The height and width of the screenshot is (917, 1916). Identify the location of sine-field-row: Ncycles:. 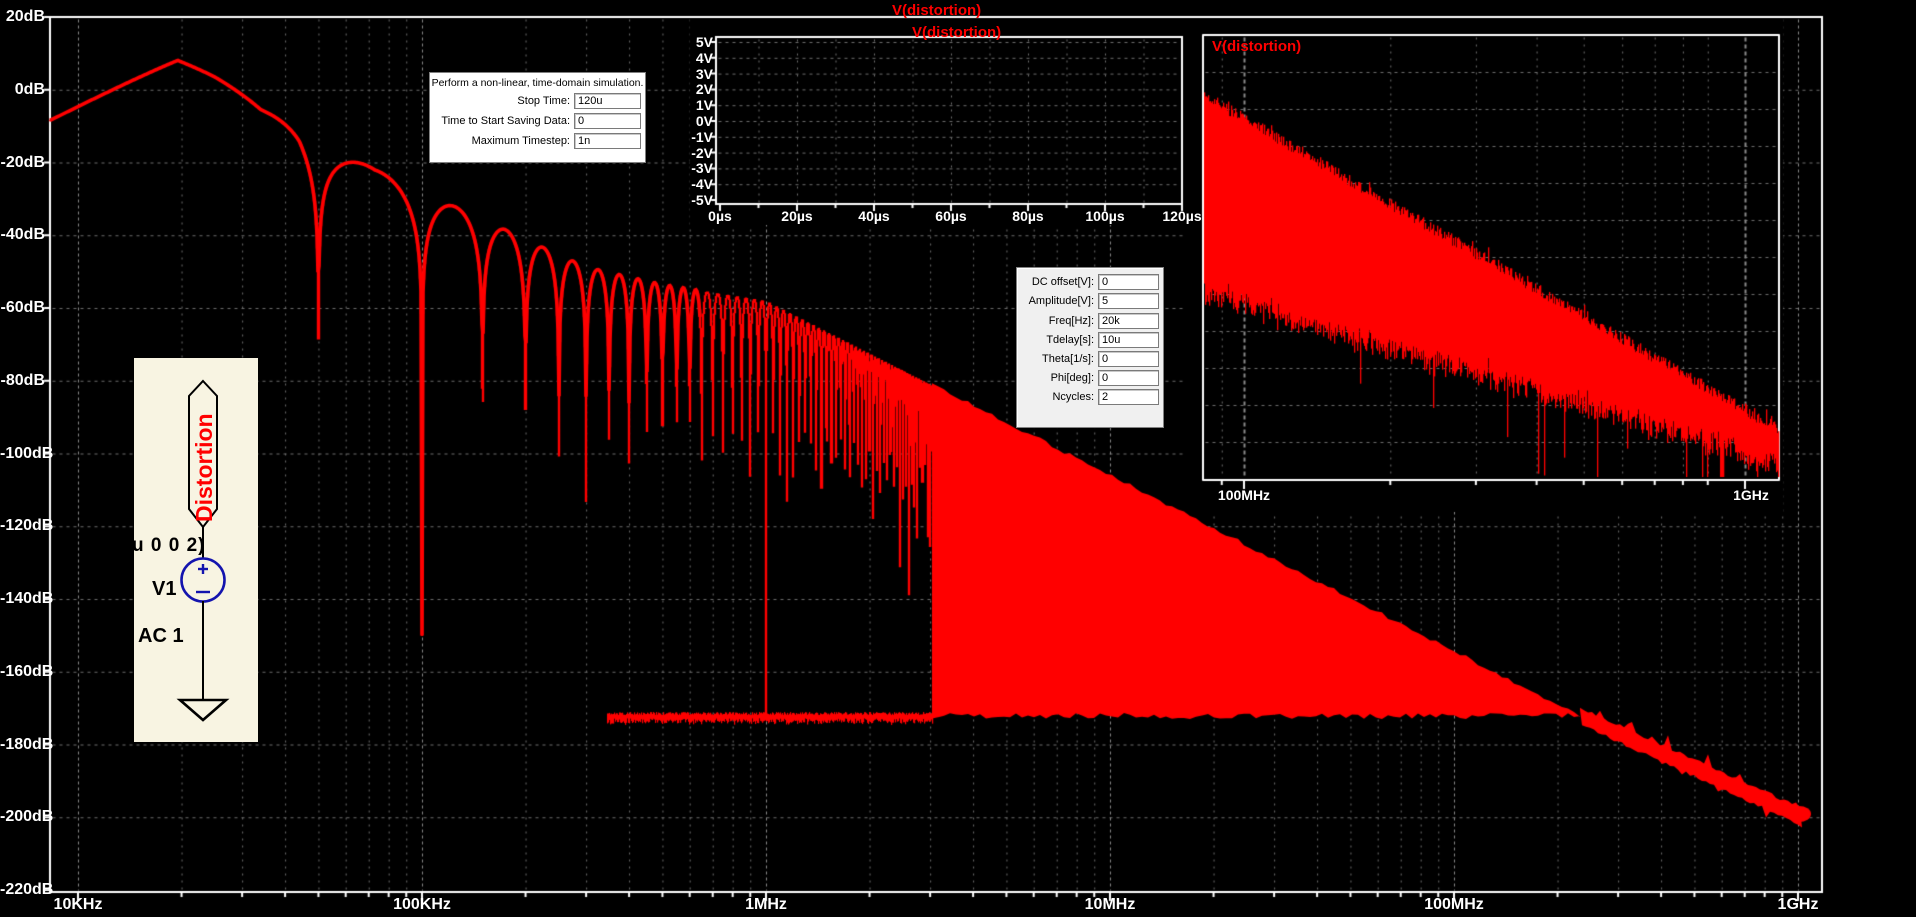
(1090, 397).